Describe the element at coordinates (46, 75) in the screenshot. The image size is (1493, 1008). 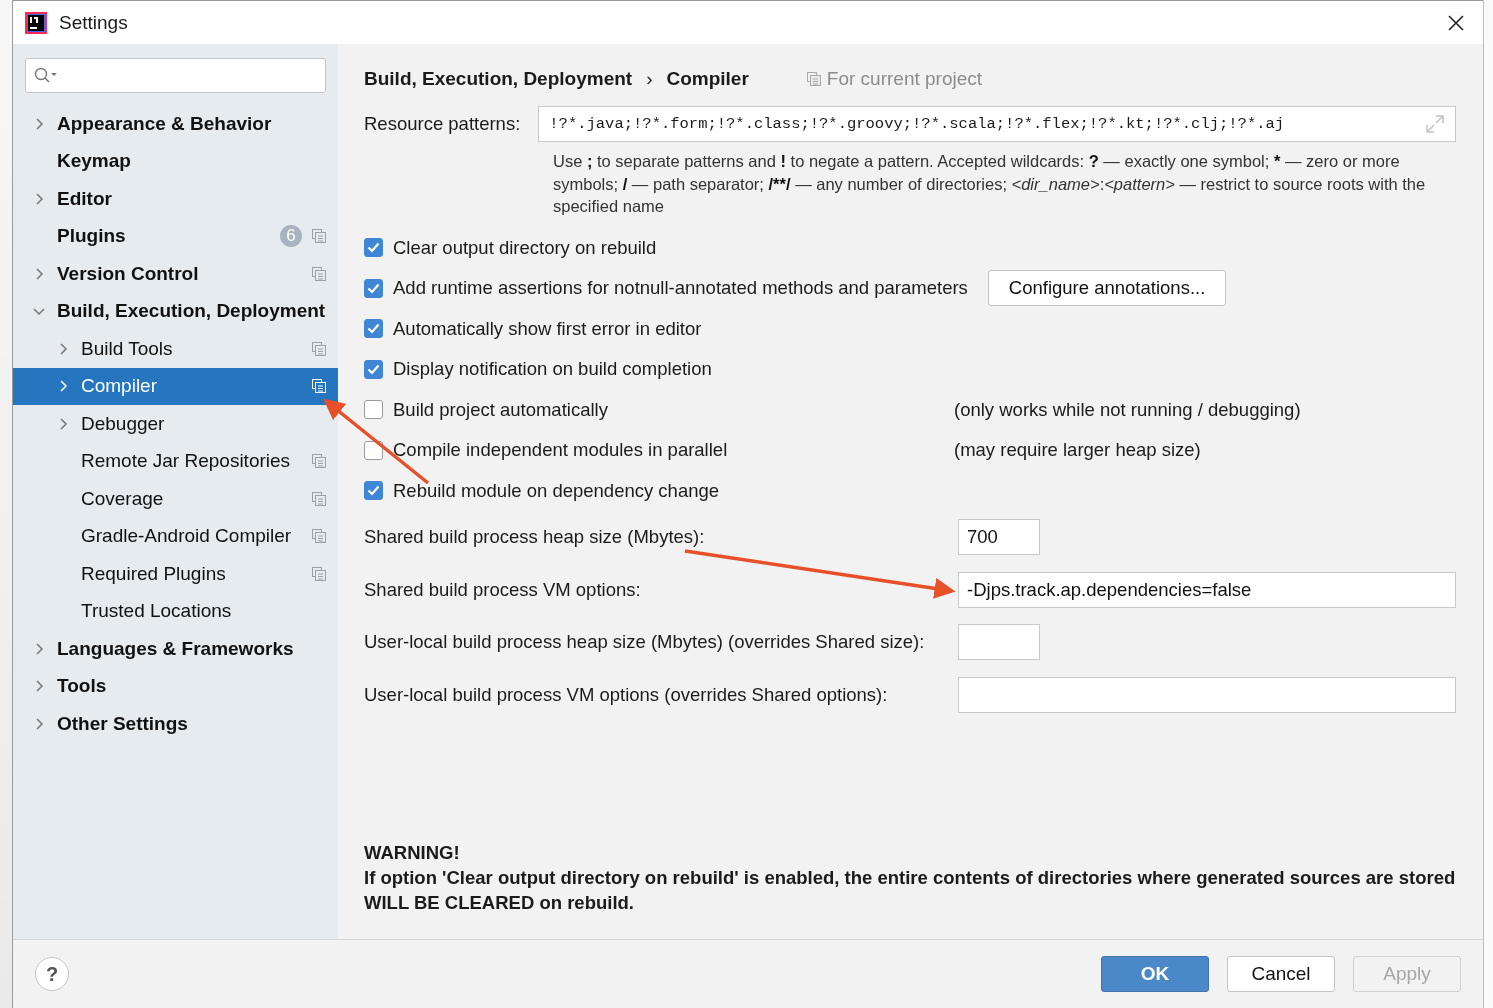
I see `search-icon` at that location.